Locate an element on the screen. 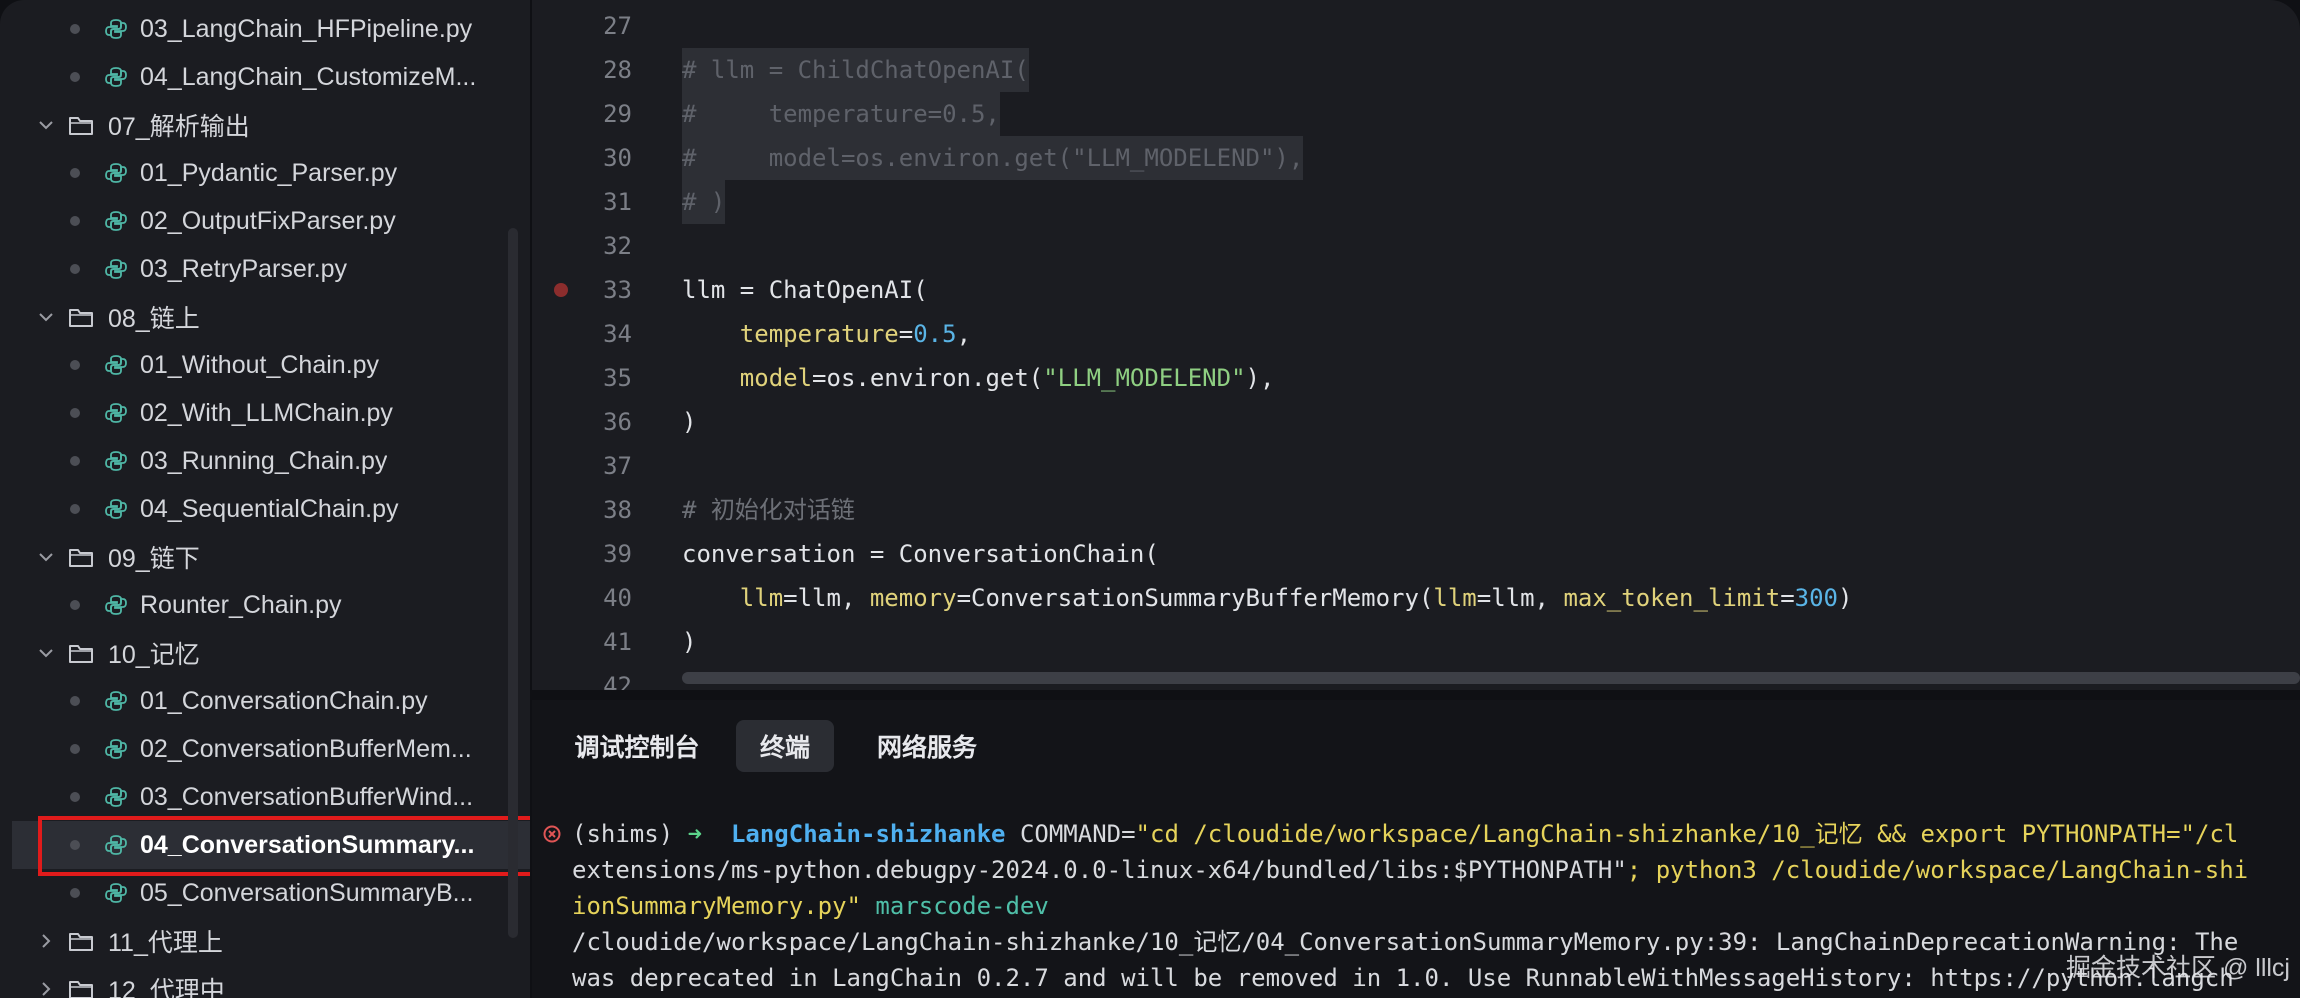 The height and width of the screenshot is (998, 2300). file-row: 01_Without_Chain.py is located at coordinates (224, 365).